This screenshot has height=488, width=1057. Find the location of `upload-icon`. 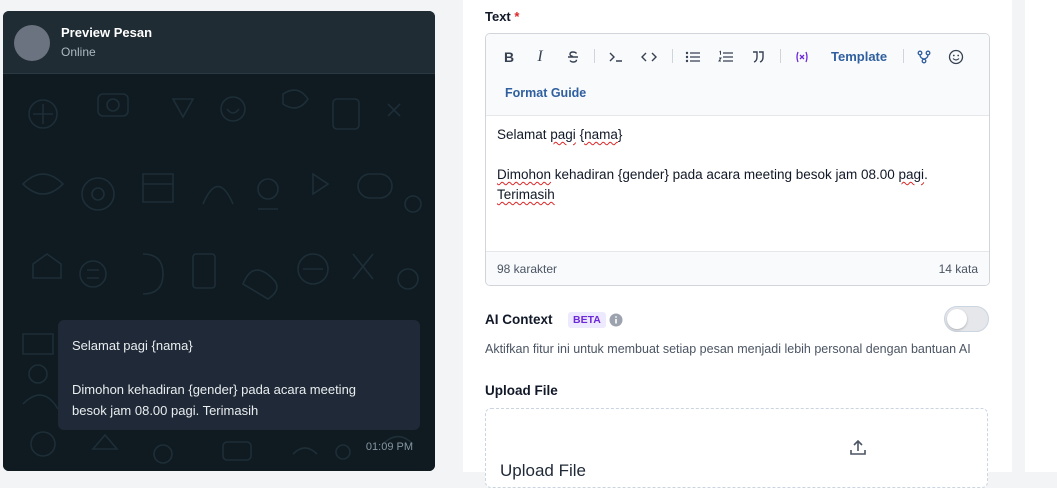

upload-icon is located at coordinates (858, 447).